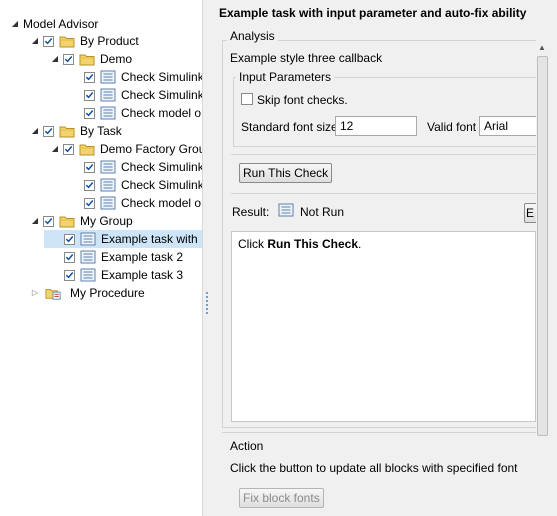 This screenshot has height=516, width=557. Describe the element at coordinates (376, 126) in the screenshot. I see `standard-font-size-input: 12` at that location.